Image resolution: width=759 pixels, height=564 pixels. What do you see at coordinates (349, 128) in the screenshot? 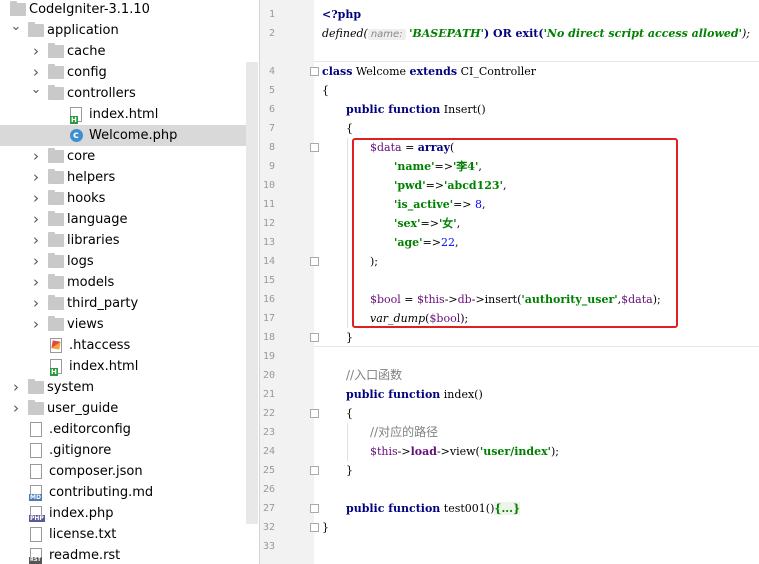
I see `code-line-7: {` at bounding box center [349, 128].